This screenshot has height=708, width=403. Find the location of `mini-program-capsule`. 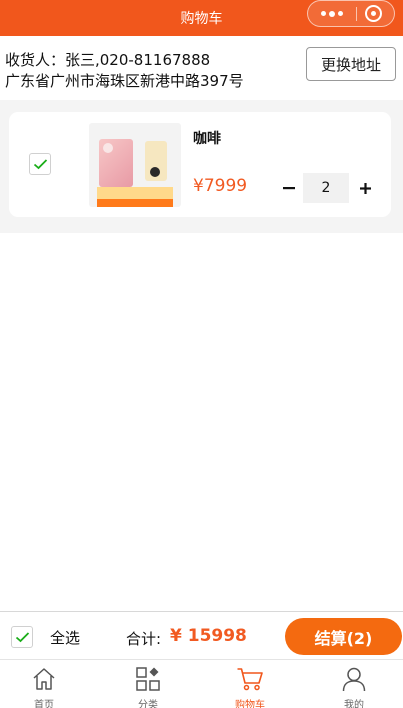

mini-program-capsule is located at coordinates (351, 13).